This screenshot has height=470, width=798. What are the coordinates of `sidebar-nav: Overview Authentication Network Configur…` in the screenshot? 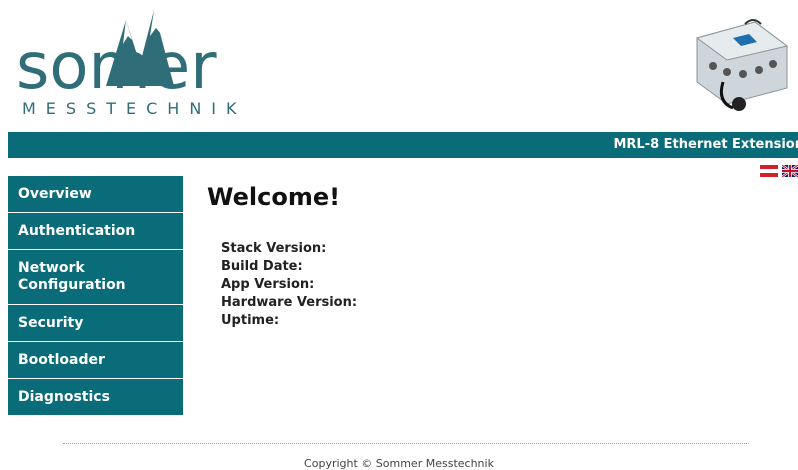 It's located at (95, 296).